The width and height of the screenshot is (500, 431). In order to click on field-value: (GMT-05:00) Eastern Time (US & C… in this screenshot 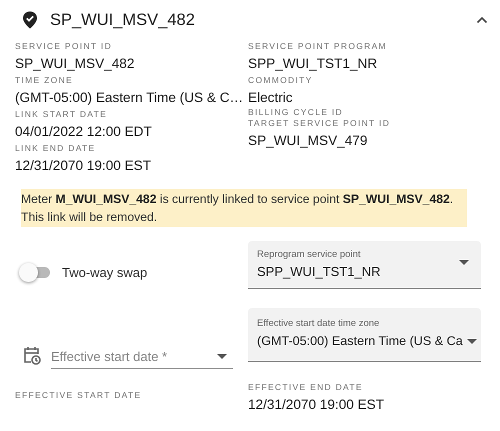, I will do `click(129, 98)`.